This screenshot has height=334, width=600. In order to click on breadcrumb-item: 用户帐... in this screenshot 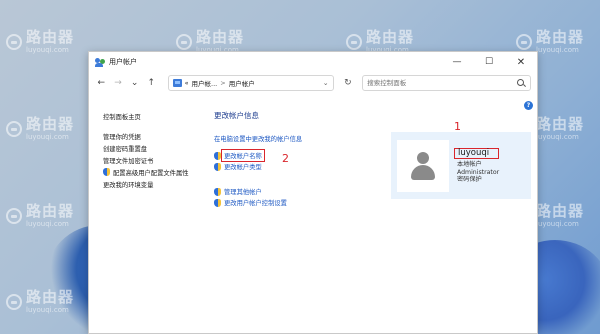, I will do `click(205, 83)`.